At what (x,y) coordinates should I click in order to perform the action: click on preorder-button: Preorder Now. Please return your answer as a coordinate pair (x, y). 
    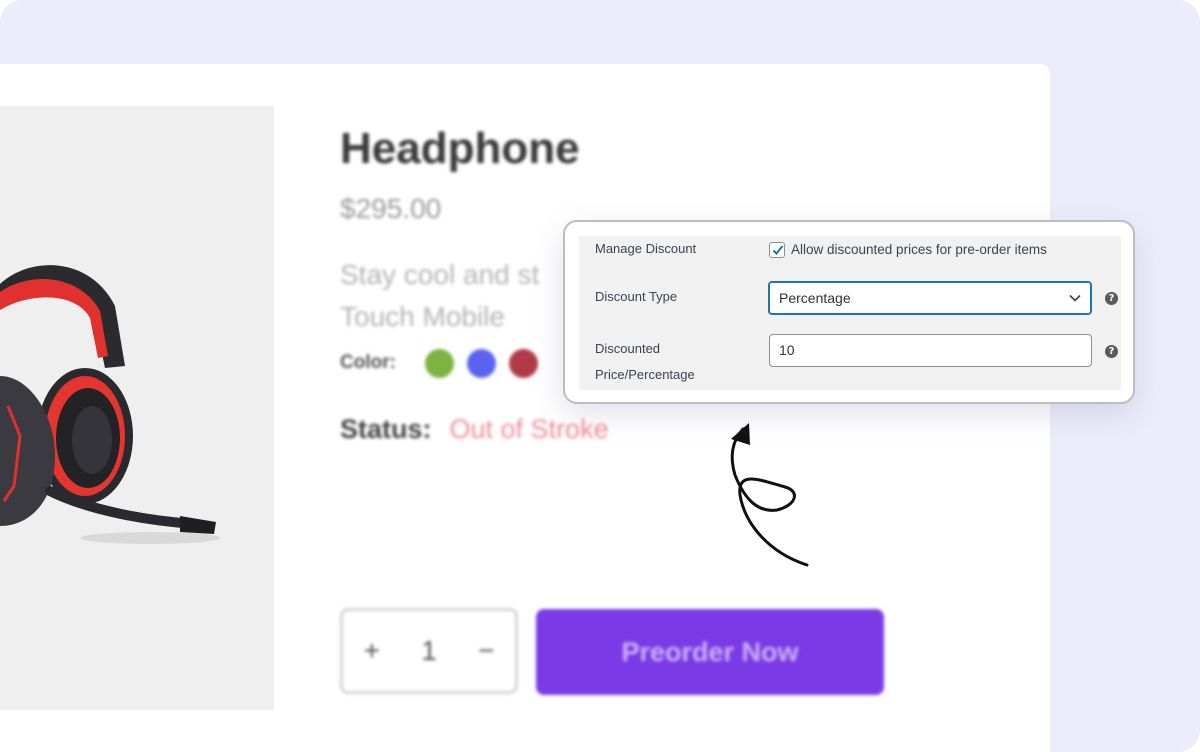
    Looking at the image, I should click on (710, 652).